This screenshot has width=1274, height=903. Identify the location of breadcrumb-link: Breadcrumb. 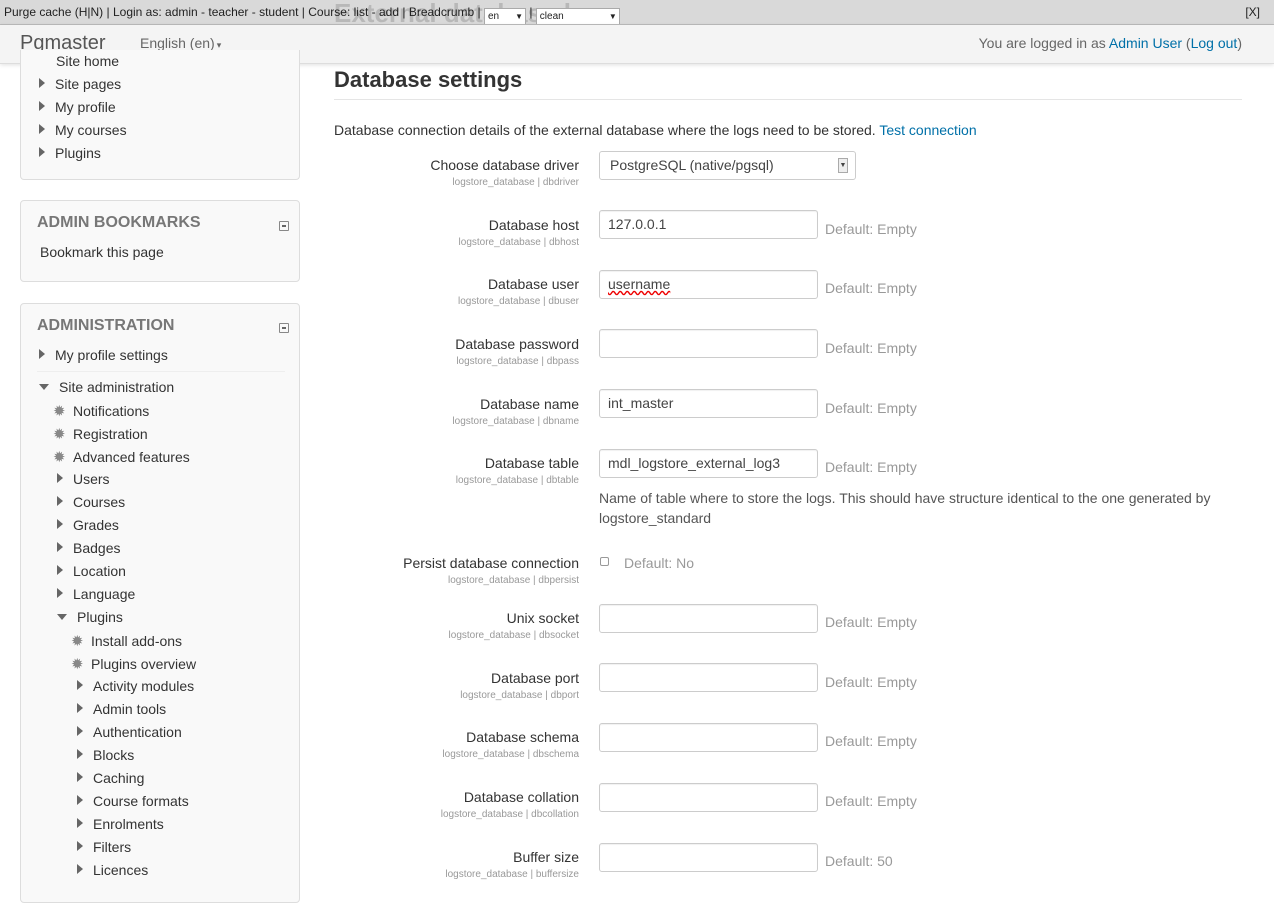
(441, 12).